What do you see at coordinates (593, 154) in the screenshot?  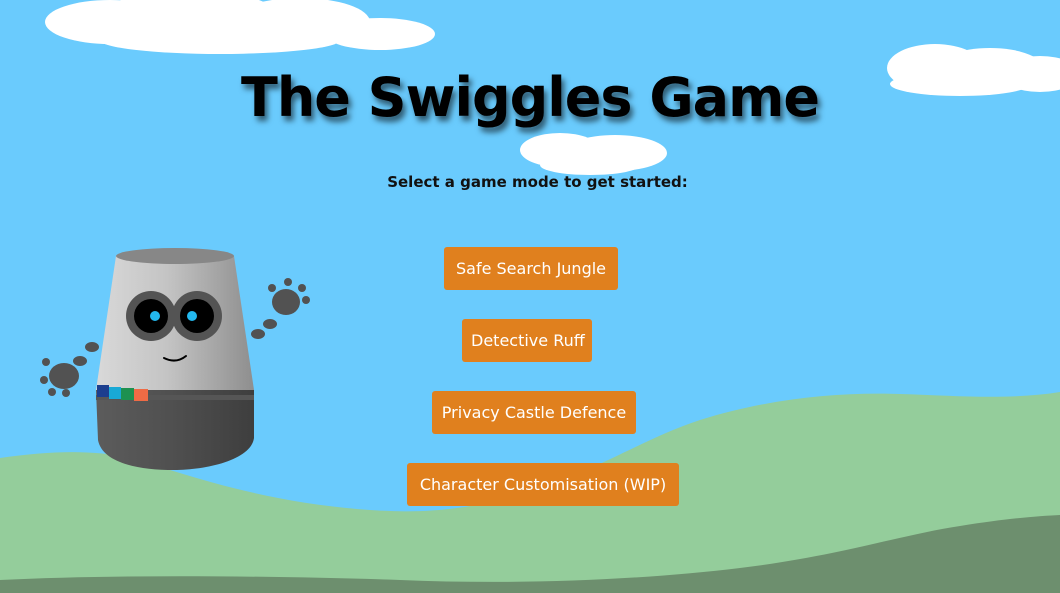 I see `cloud-middle` at bounding box center [593, 154].